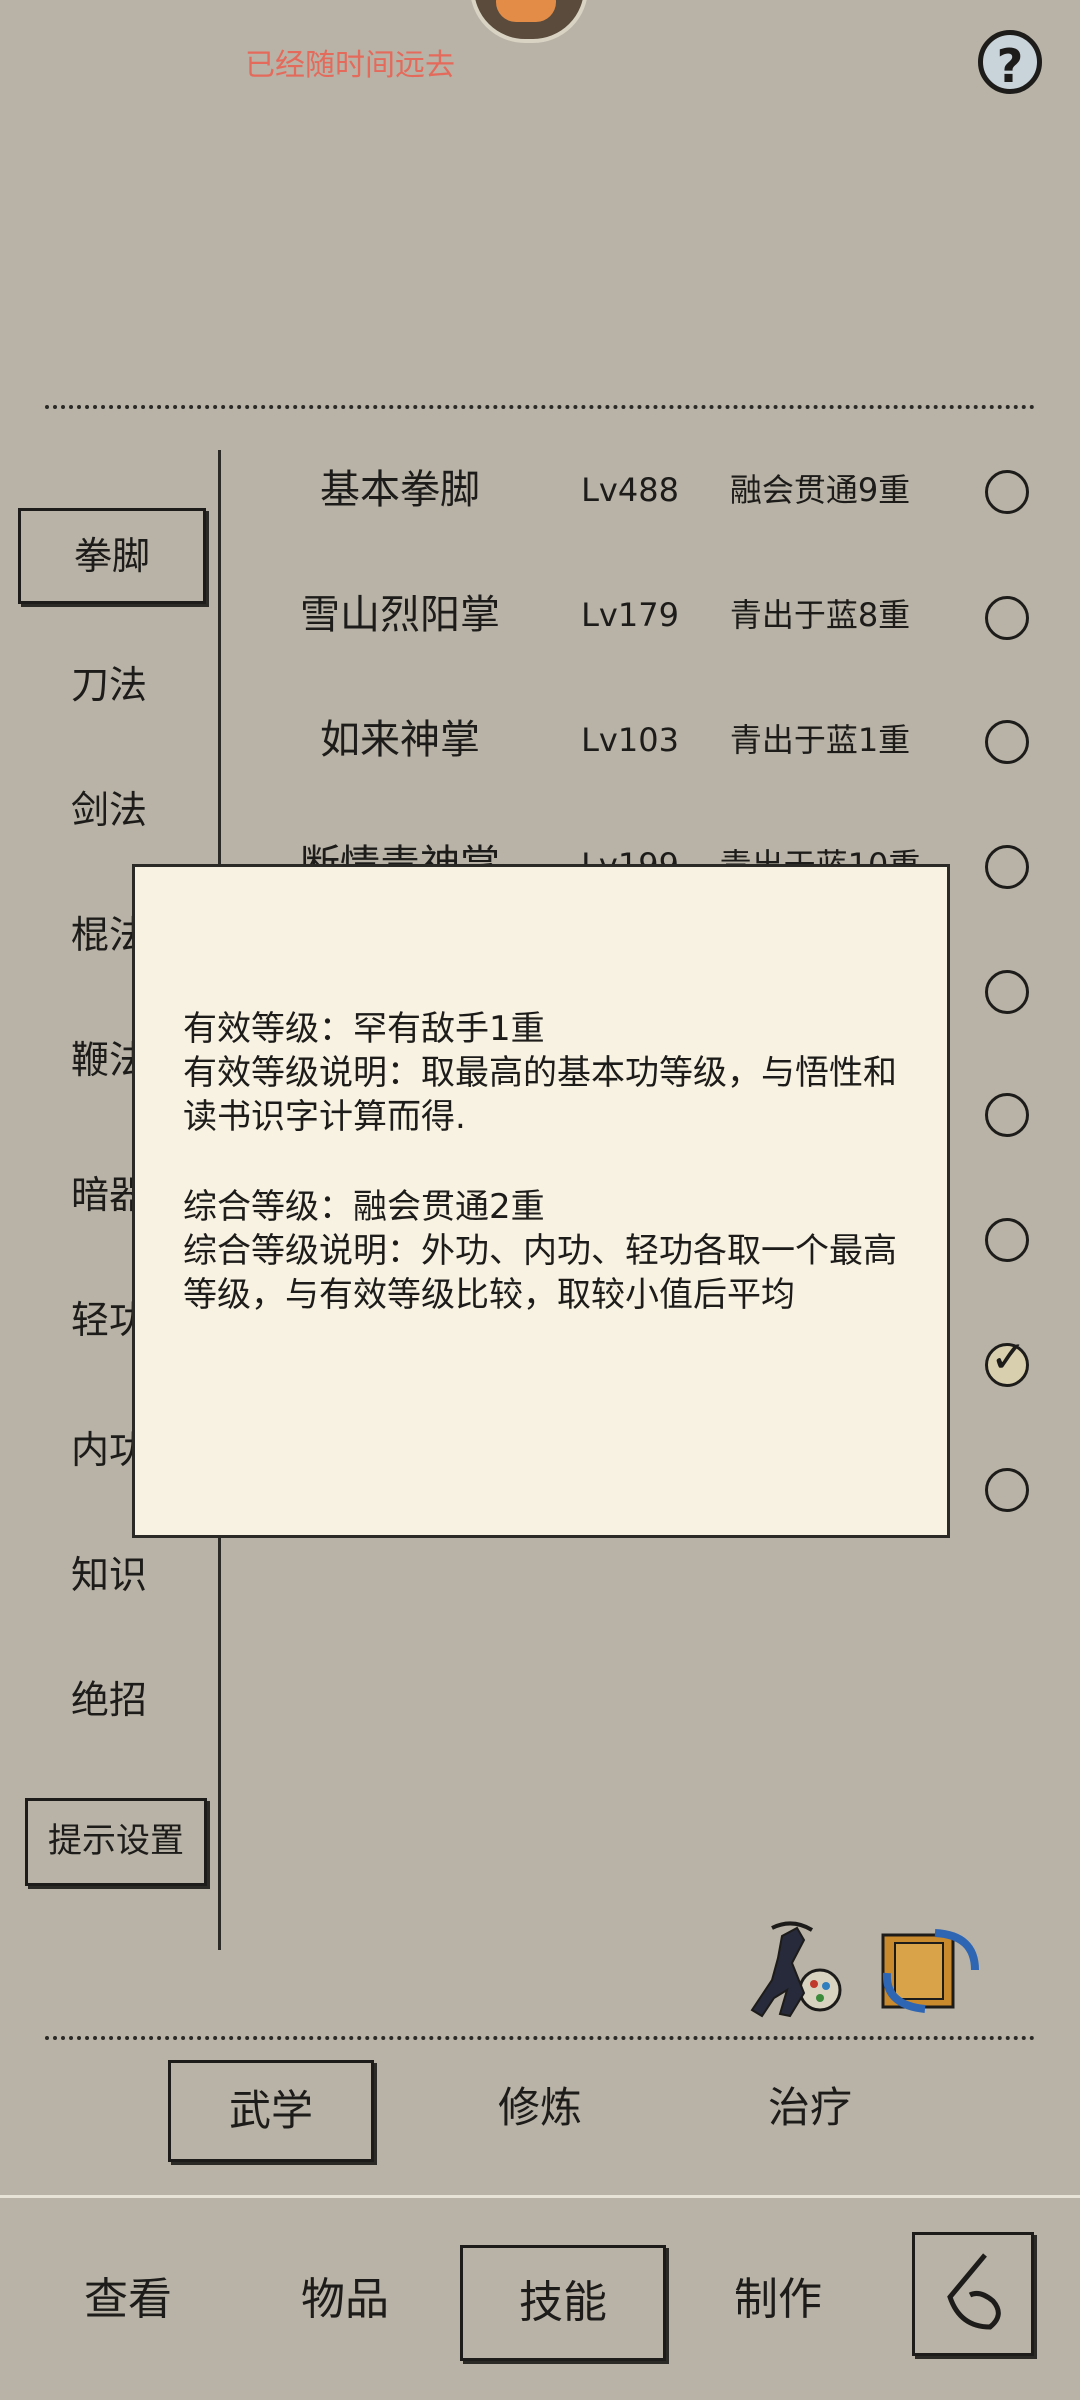 The width and height of the screenshot is (1080, 2400). Describe the element at coordinates (1008, 1357) in the screenshot. I see `check-icon: ✓` at that location.